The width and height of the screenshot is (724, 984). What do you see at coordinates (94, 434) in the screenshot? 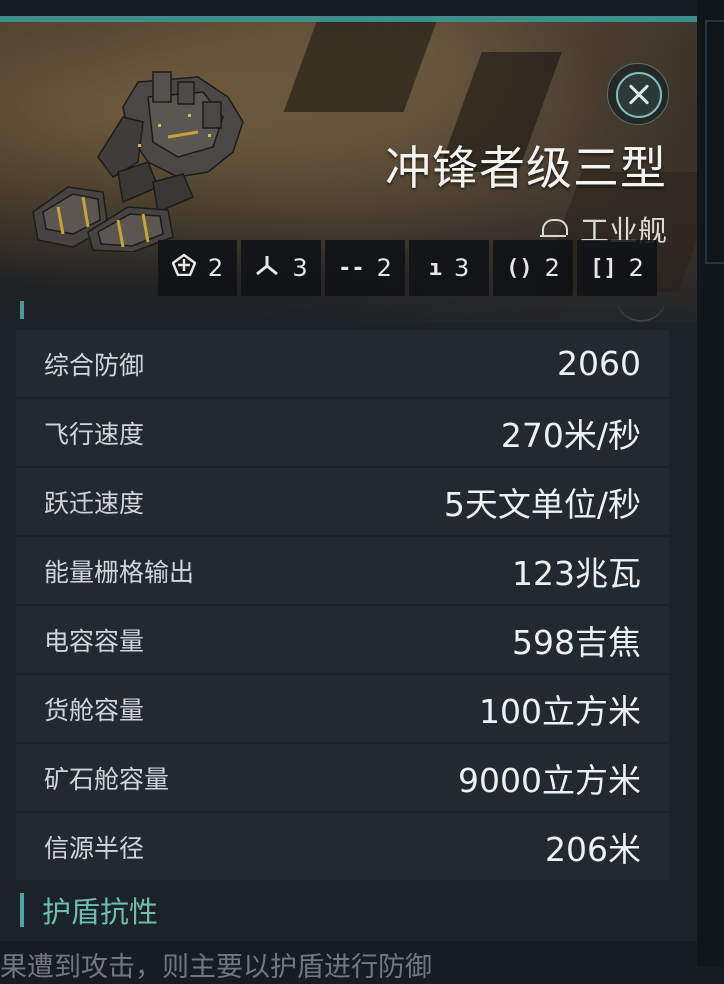
I see `stat-label: 飞行速度` at bounding box center [94, 434].